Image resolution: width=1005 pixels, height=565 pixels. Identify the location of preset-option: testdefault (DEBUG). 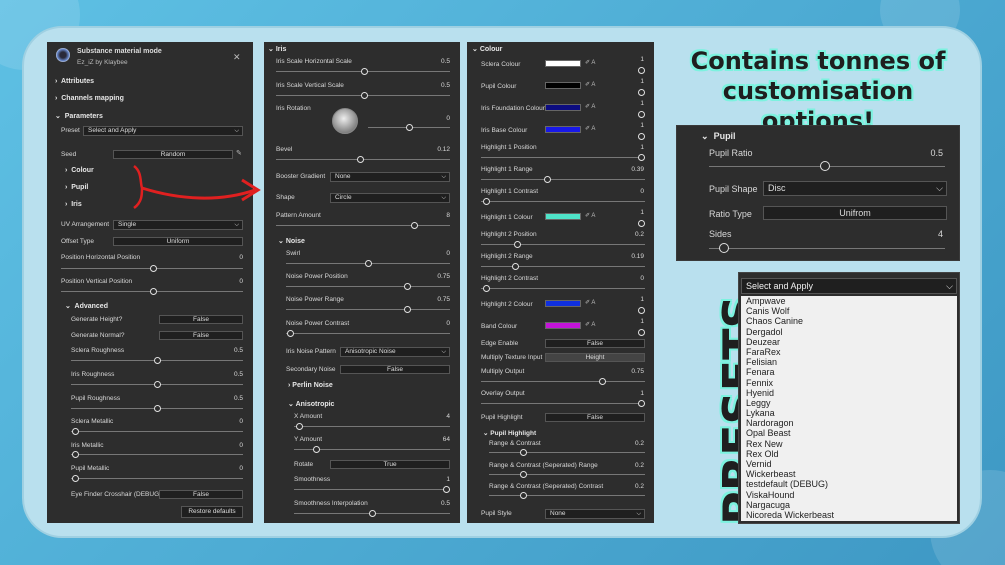
(849, 484).